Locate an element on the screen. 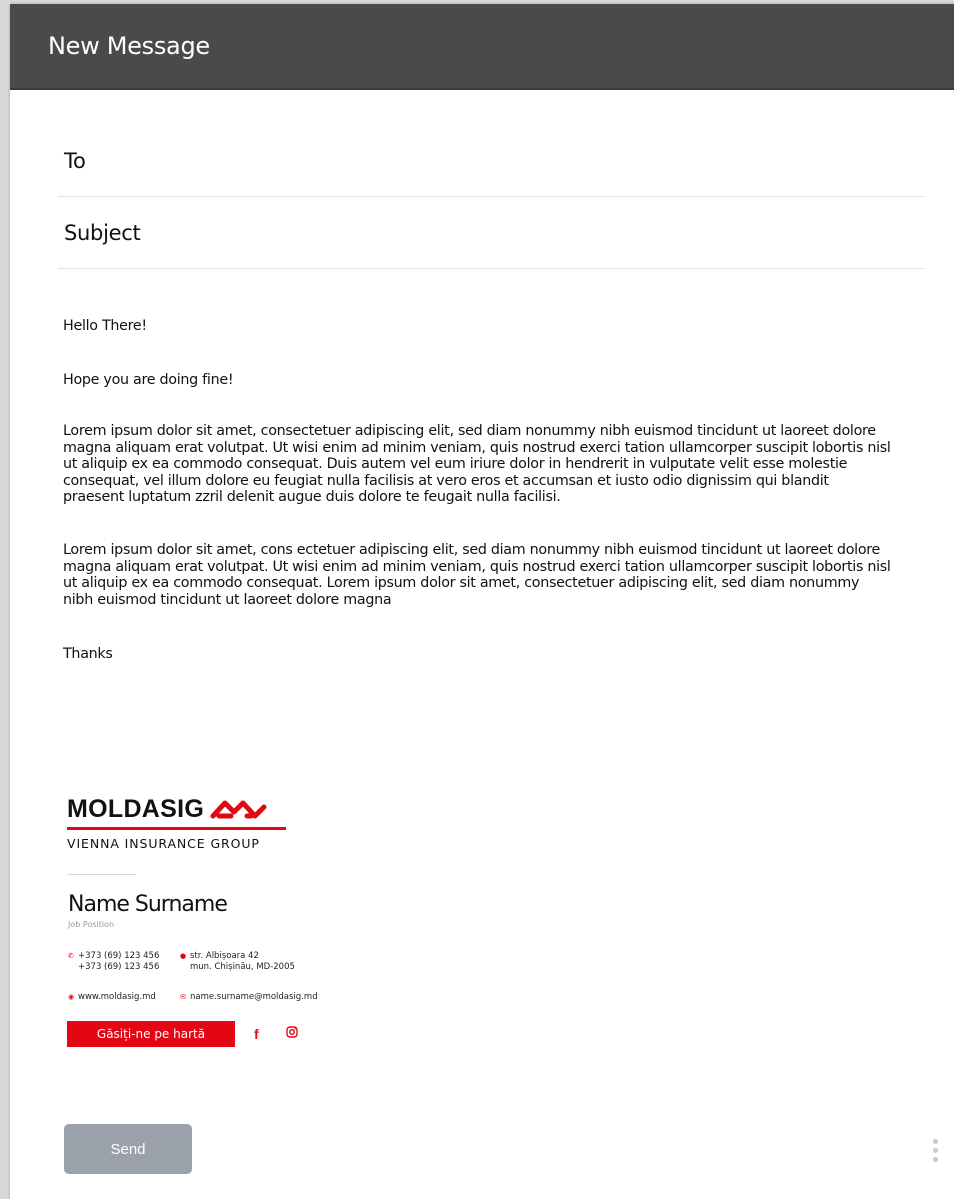 Image resolution: width=954 pixels, height=1199 pixels. subject-field: Subject is located at coordinates (491, 233).